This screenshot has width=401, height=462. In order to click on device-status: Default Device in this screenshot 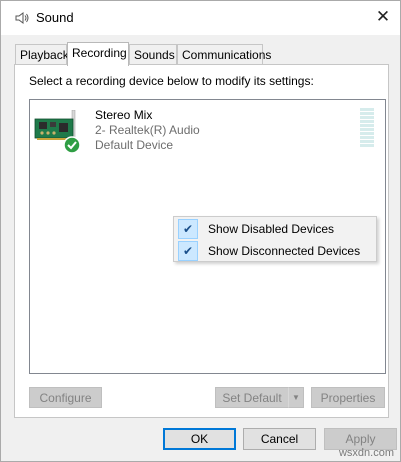, I will do `click(134, 145)`.